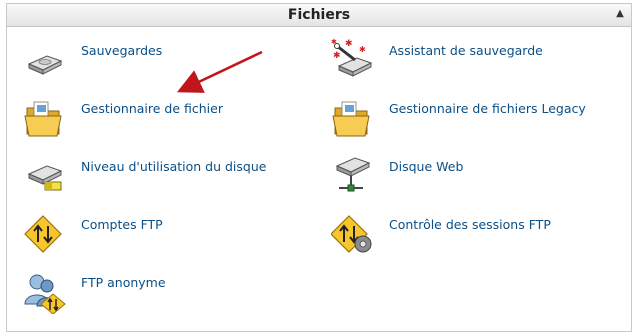  I want to click on disk-usage-icon, so click(45, 176).